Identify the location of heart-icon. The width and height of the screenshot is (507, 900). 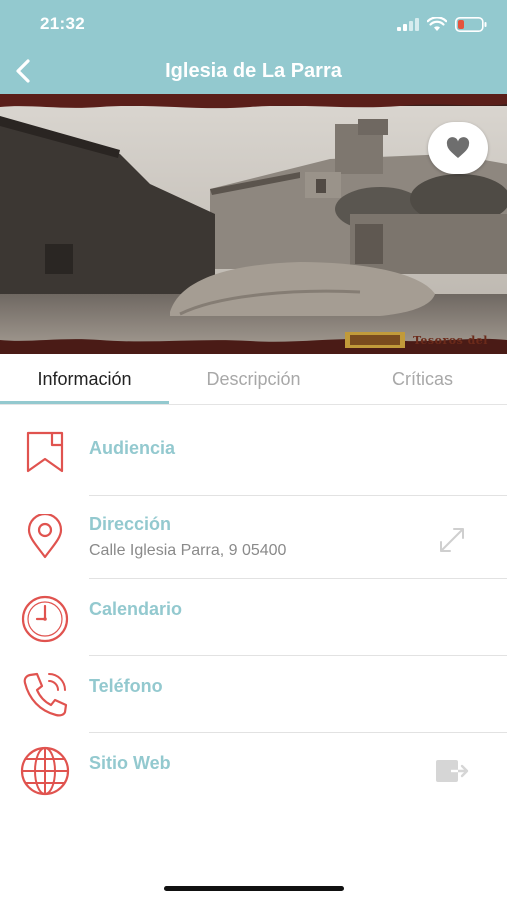
(458, 147).